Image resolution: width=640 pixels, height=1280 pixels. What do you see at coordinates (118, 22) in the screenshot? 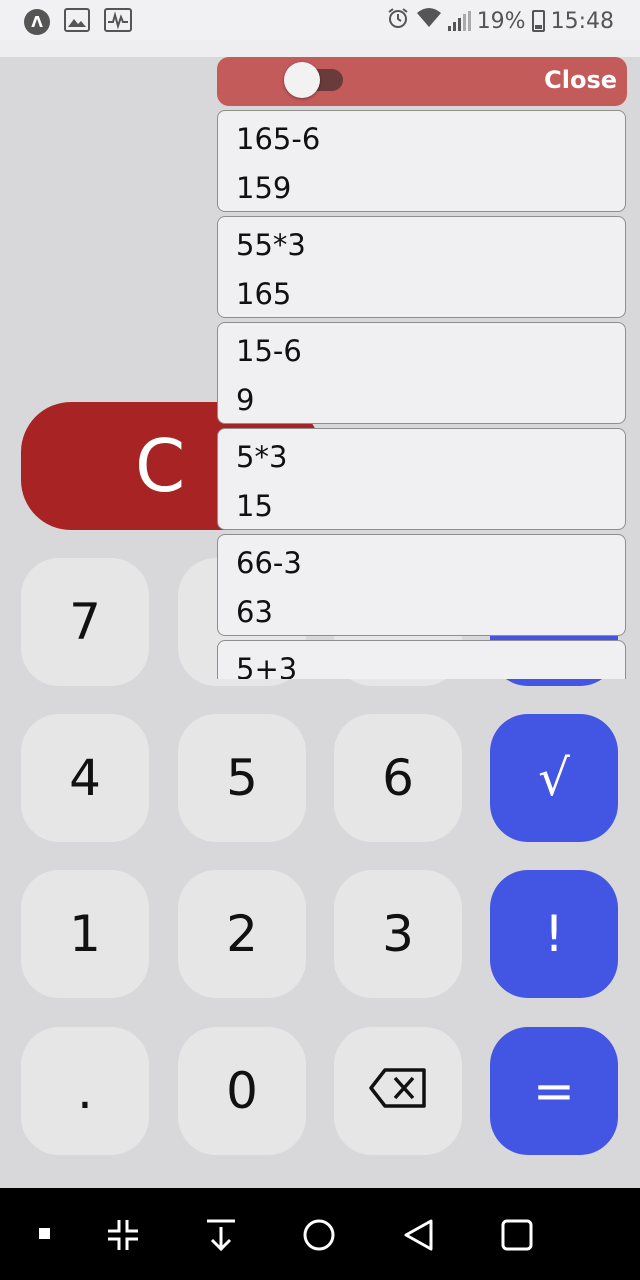
I see `activity-icon` at bounding box center [118, 22].